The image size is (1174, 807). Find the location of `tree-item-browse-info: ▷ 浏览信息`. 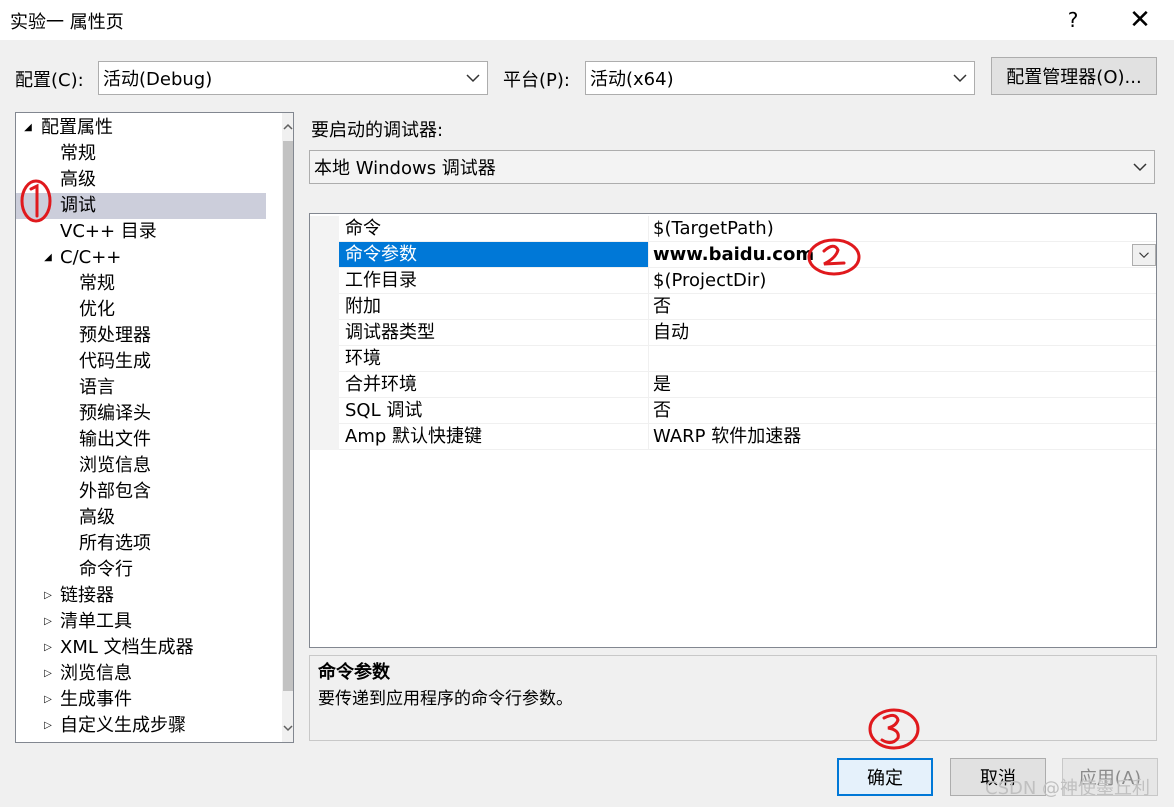

tree-item-browse-info: ▷ 浏览信息 is located at coordinates (149, 674).